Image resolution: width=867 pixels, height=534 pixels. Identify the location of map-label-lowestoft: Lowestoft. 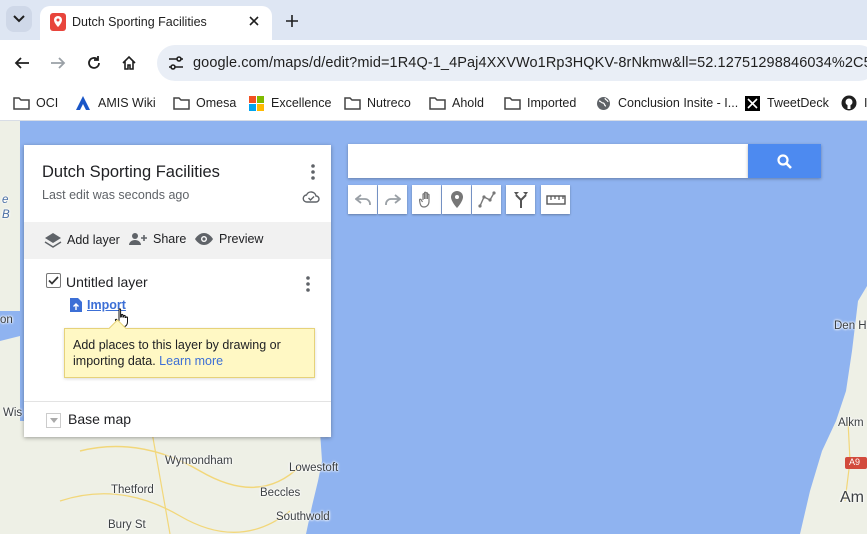
(314, 468).